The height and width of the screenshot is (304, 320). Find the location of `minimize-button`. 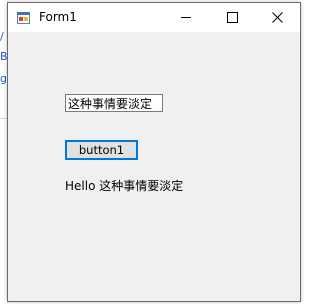

minimize-button is located at coordinates (186, 17).